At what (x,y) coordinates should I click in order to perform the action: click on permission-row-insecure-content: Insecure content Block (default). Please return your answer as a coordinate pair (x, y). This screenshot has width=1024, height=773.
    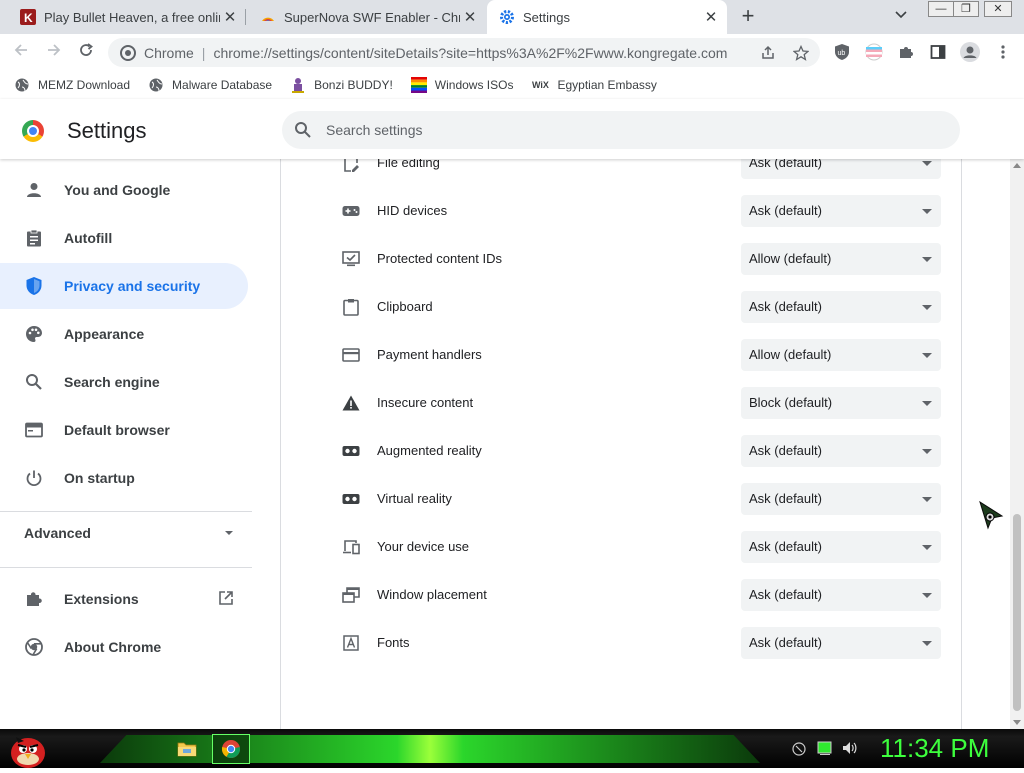
    Looking at the image, I should click on (621, 403).